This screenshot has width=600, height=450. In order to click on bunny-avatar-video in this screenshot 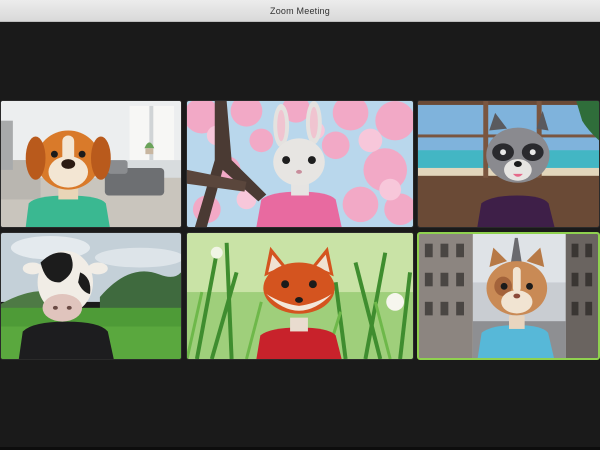, I will do `click(300, 164)`.